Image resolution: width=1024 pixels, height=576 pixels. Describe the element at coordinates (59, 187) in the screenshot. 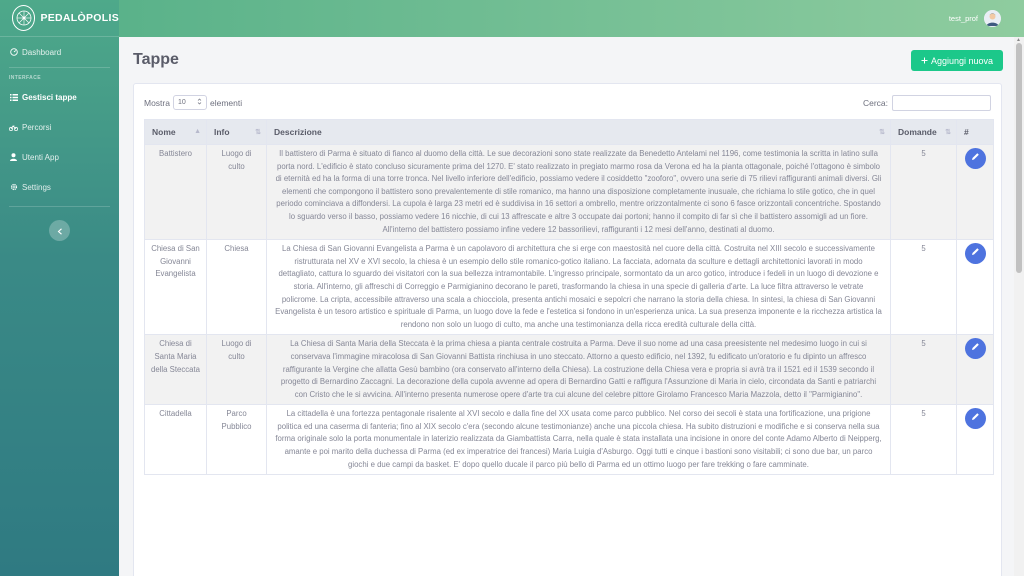

I see `sidebar-item-settings: Settings` at that location.